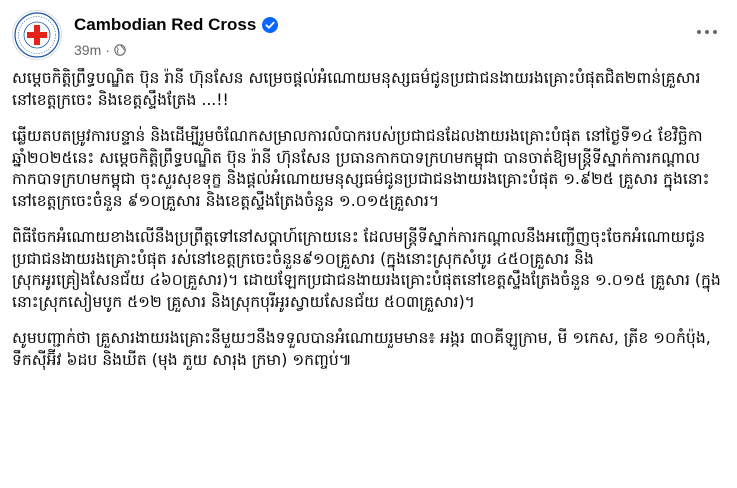  I want to click on more-options-icon, so click(707, 32).